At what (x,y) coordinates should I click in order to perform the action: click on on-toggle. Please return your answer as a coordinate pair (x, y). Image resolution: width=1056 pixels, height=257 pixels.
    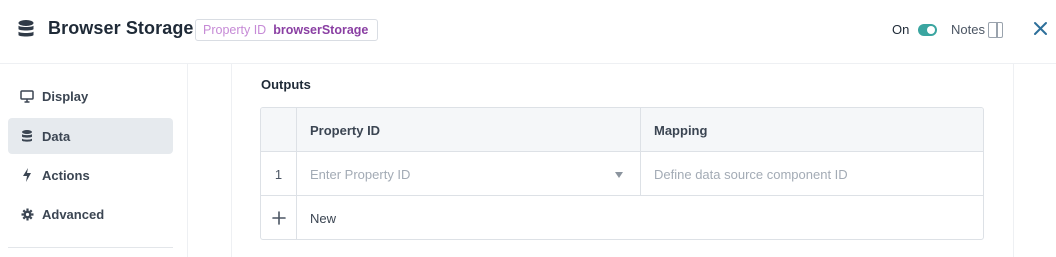
    Looking at the image, I should click on (927, 30).